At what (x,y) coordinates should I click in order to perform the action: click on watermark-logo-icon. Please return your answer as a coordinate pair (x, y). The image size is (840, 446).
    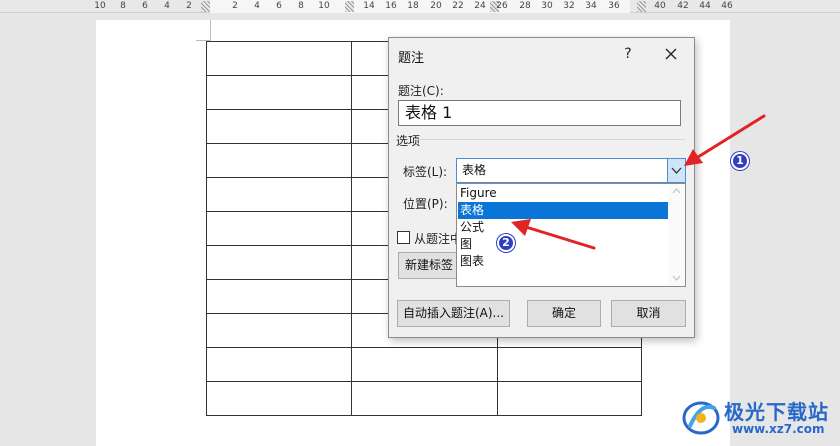
    Looking at the image, I should click on (701, 418).